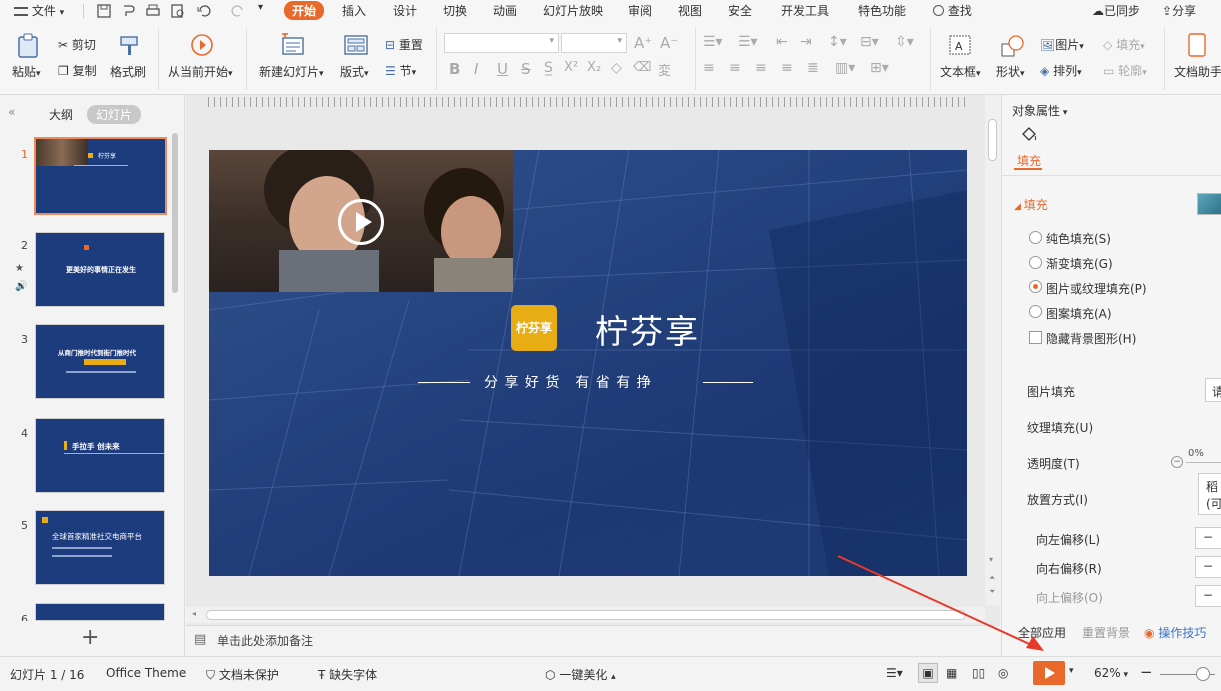  What do you see at coordinates (100, 269) in the screenshot?
I see `slide-thumbnail-2: 更美好的事情正在发生` at bounding box center [100, 269].